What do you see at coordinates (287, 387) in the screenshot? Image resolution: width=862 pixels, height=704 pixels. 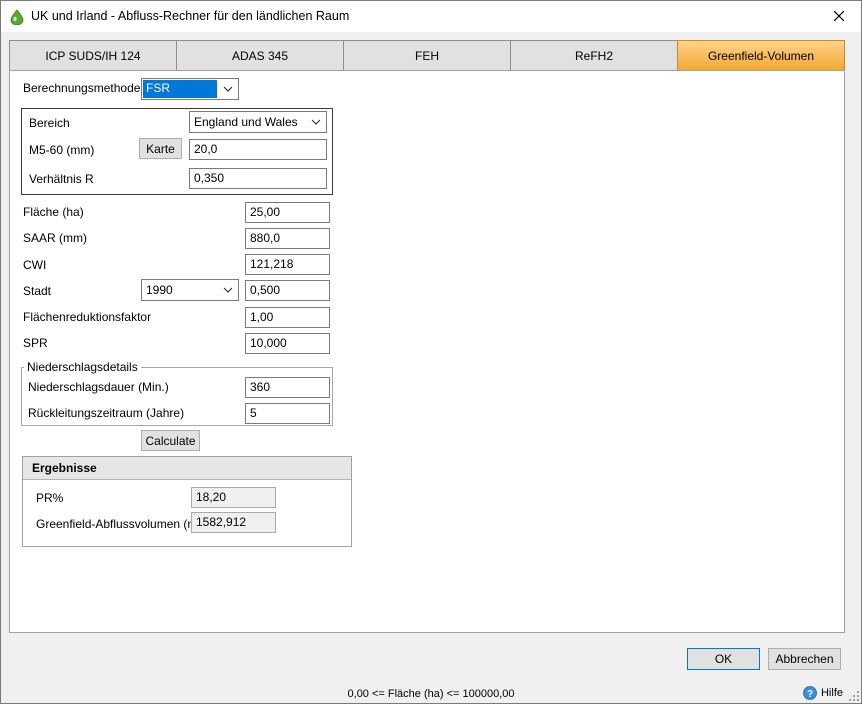 I see `duration-field: 360` at bounding box center [287, 387].